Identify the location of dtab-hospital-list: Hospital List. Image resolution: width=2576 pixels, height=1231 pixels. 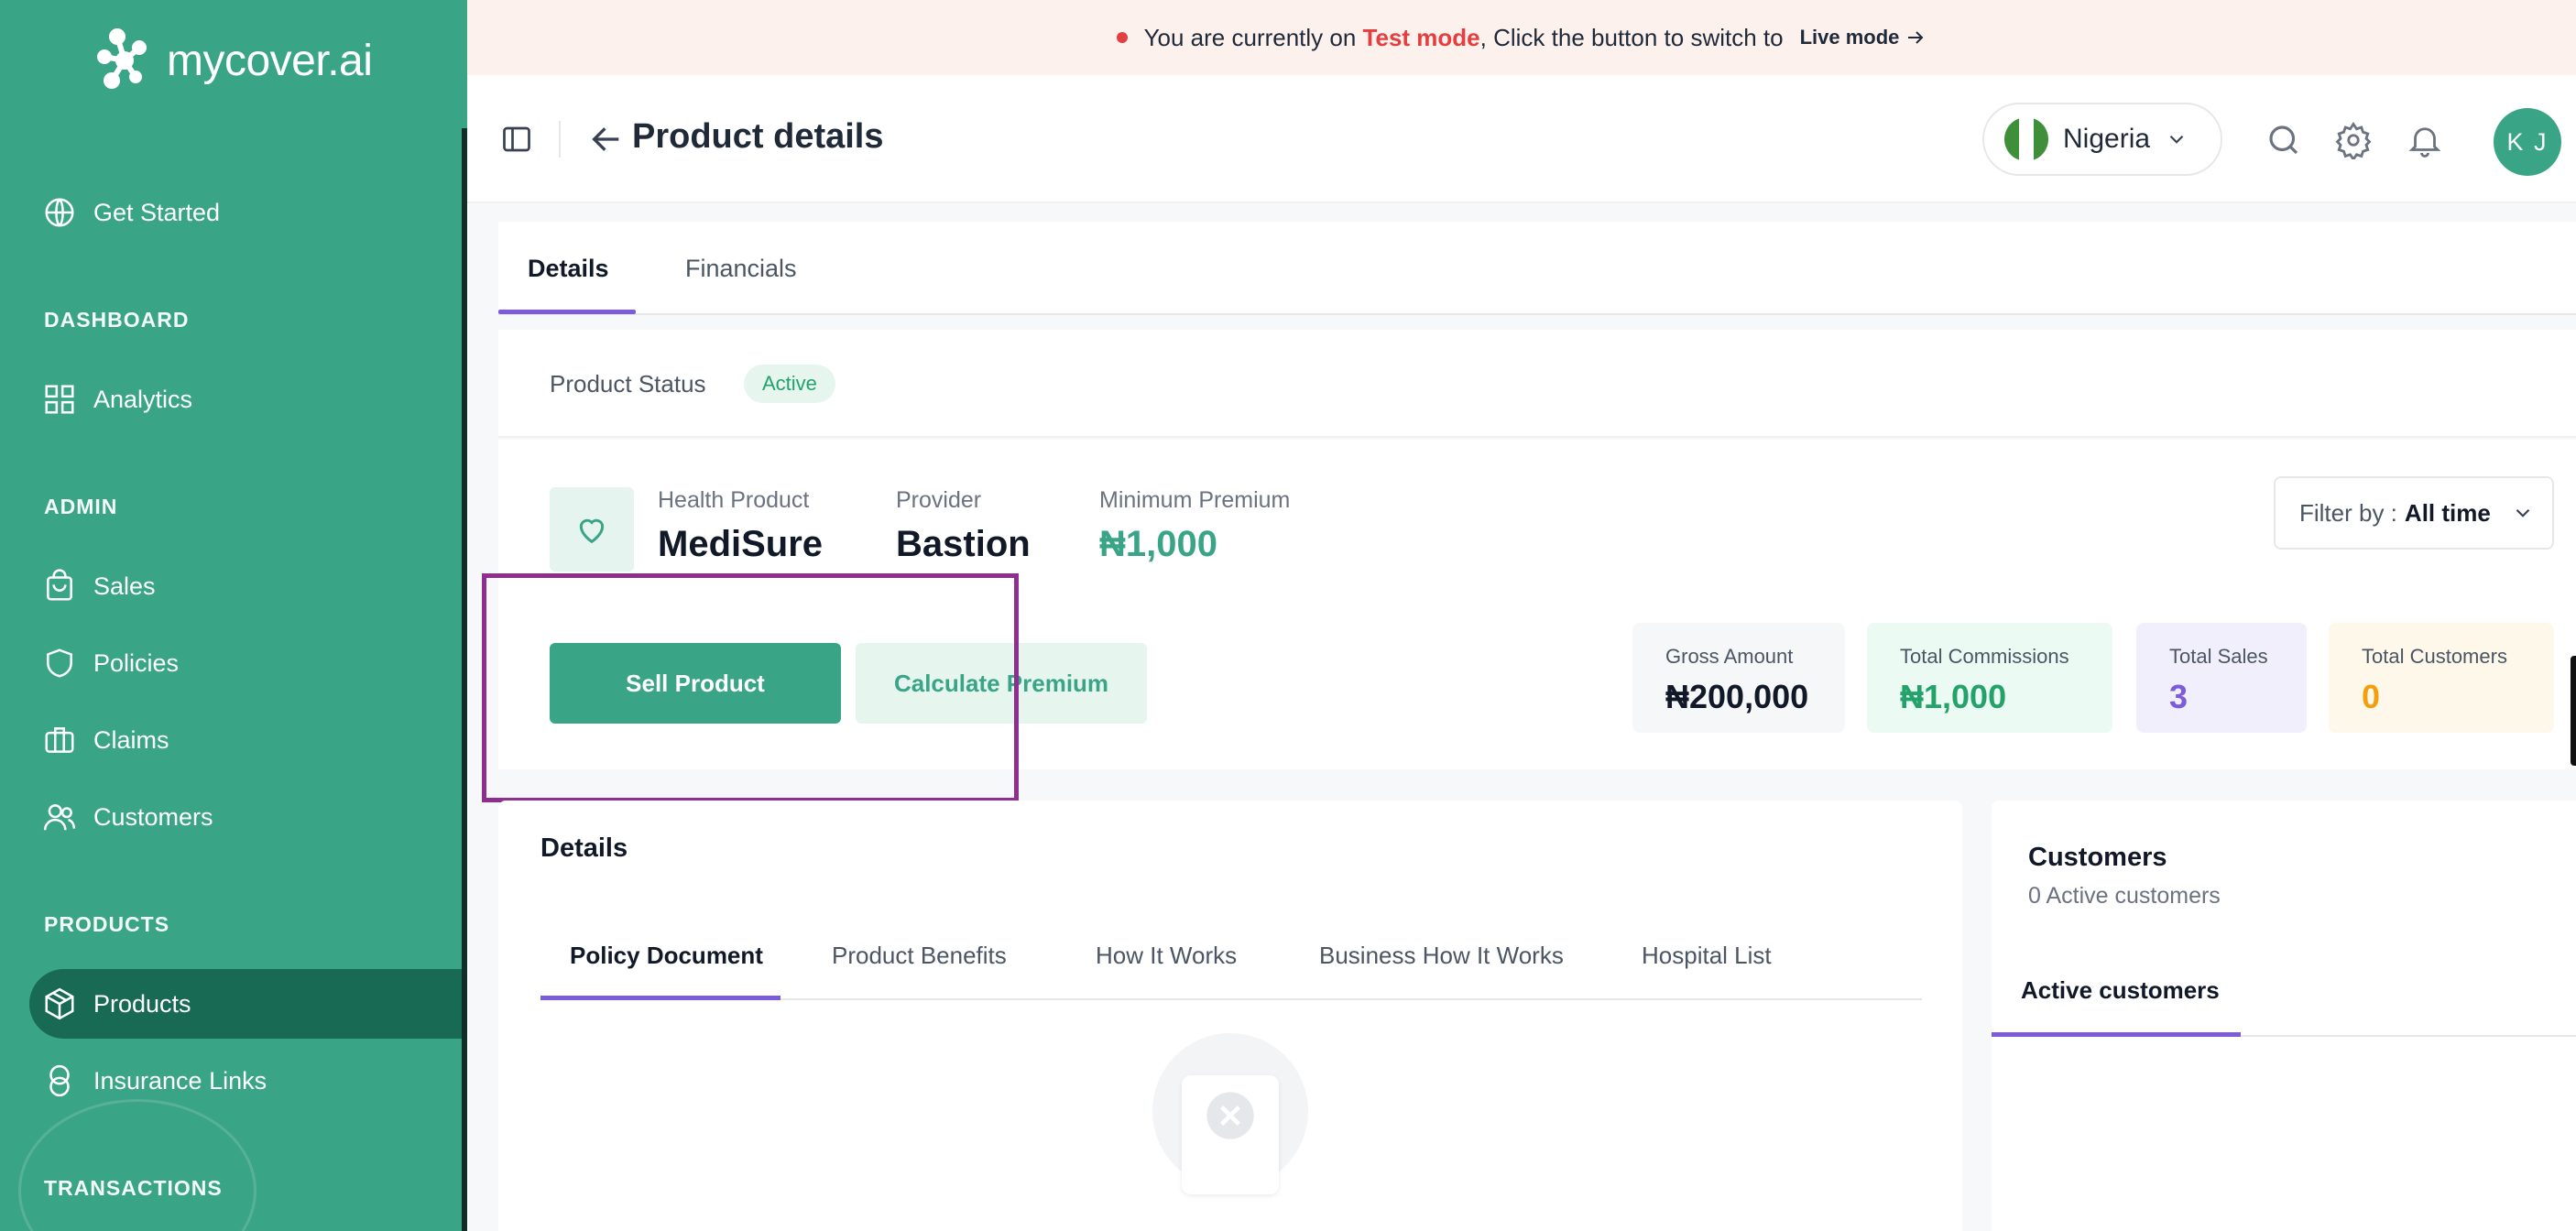
(1707, 956).